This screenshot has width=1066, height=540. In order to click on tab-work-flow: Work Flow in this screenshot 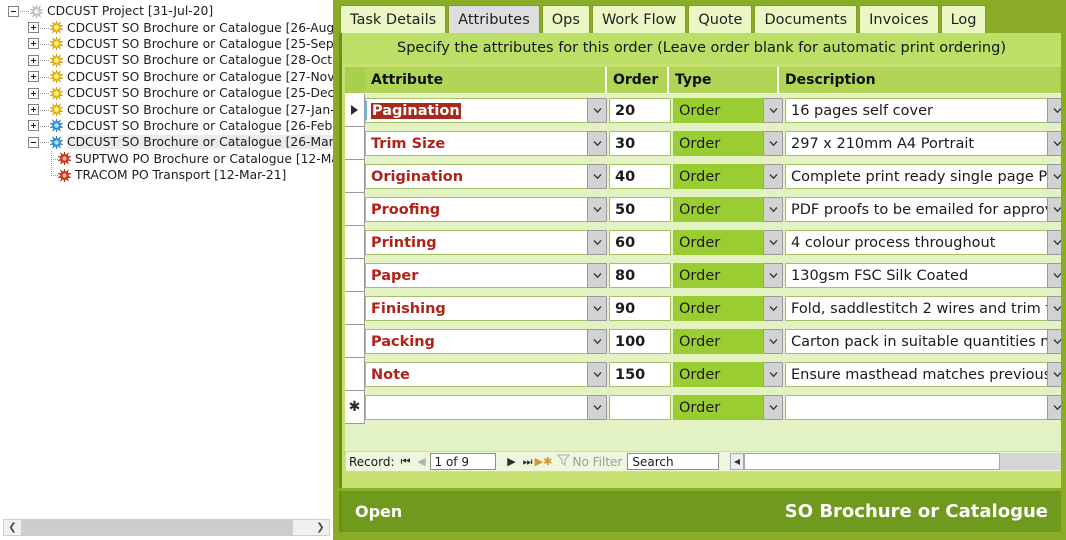, I will do `click(639, 19)`.